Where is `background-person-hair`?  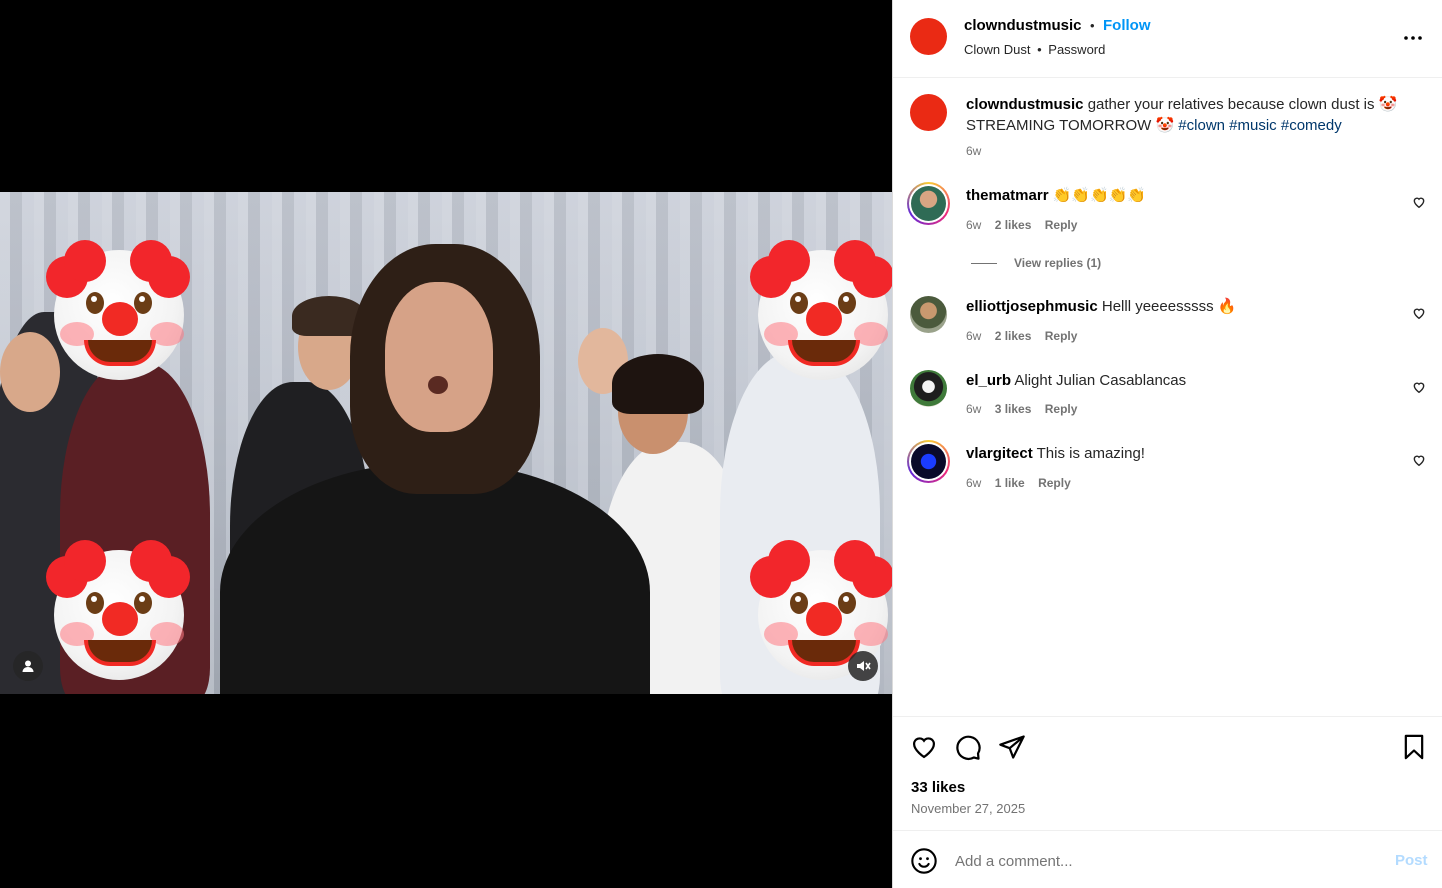 background-person-hair is located at coordinates (658, 384).